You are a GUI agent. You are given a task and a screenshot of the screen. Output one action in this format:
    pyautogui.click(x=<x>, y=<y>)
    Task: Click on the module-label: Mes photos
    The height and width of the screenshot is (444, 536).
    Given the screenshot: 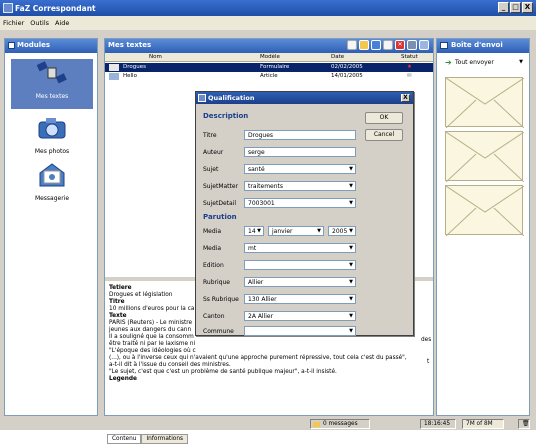 What is the action you would take?
    pyautogui.click(x=52, y=151)
    